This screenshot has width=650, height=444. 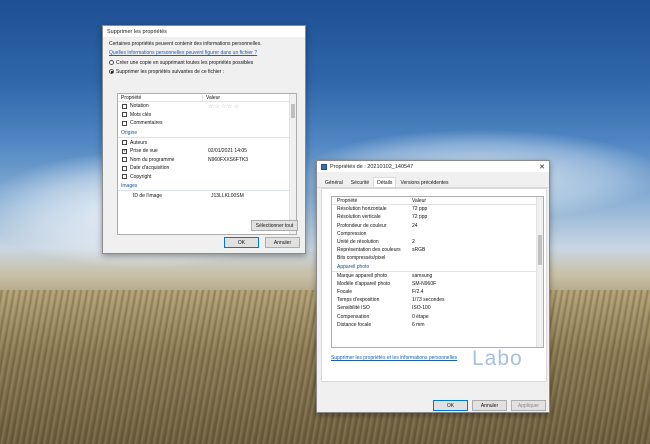 What do you see at coordinates (437, 267) in the screenshot?
I see `group-header-camera: Appareil photo` at bounding box center [437, 267].